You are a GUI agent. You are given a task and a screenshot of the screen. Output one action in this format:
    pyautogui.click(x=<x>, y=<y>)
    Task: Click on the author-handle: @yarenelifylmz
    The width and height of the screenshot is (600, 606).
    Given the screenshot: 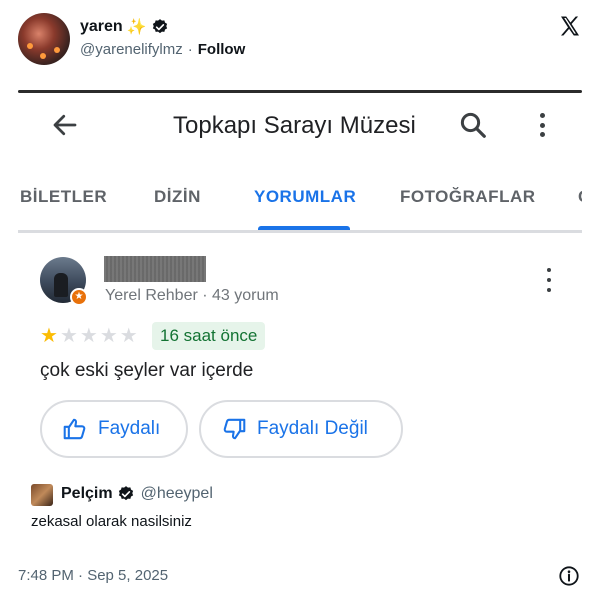 What is the action you would take?
    pyautogui.click(x=131, y=49)
    